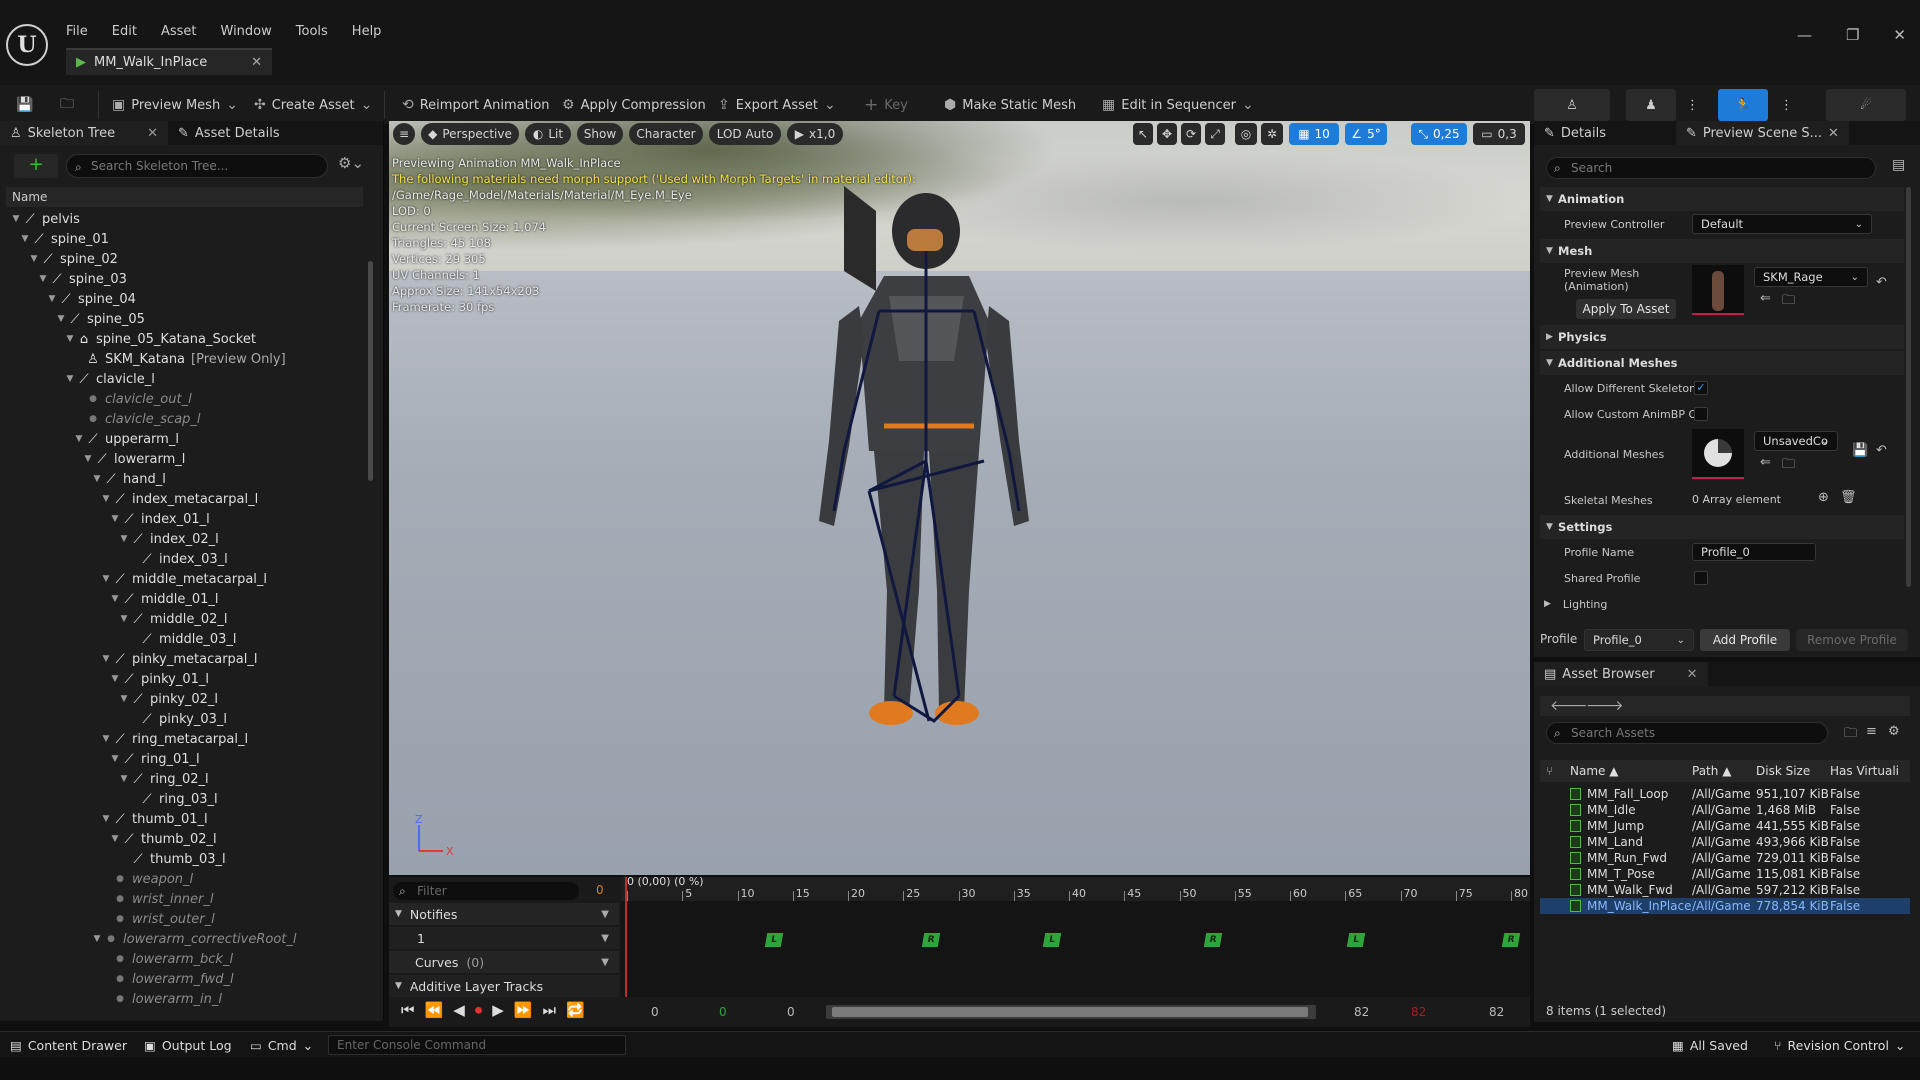 This screenshot has height=1080, width=1920. I want to click on revision-control-button: ⑂ Revision Control ⌄, so click(1839, 1045).